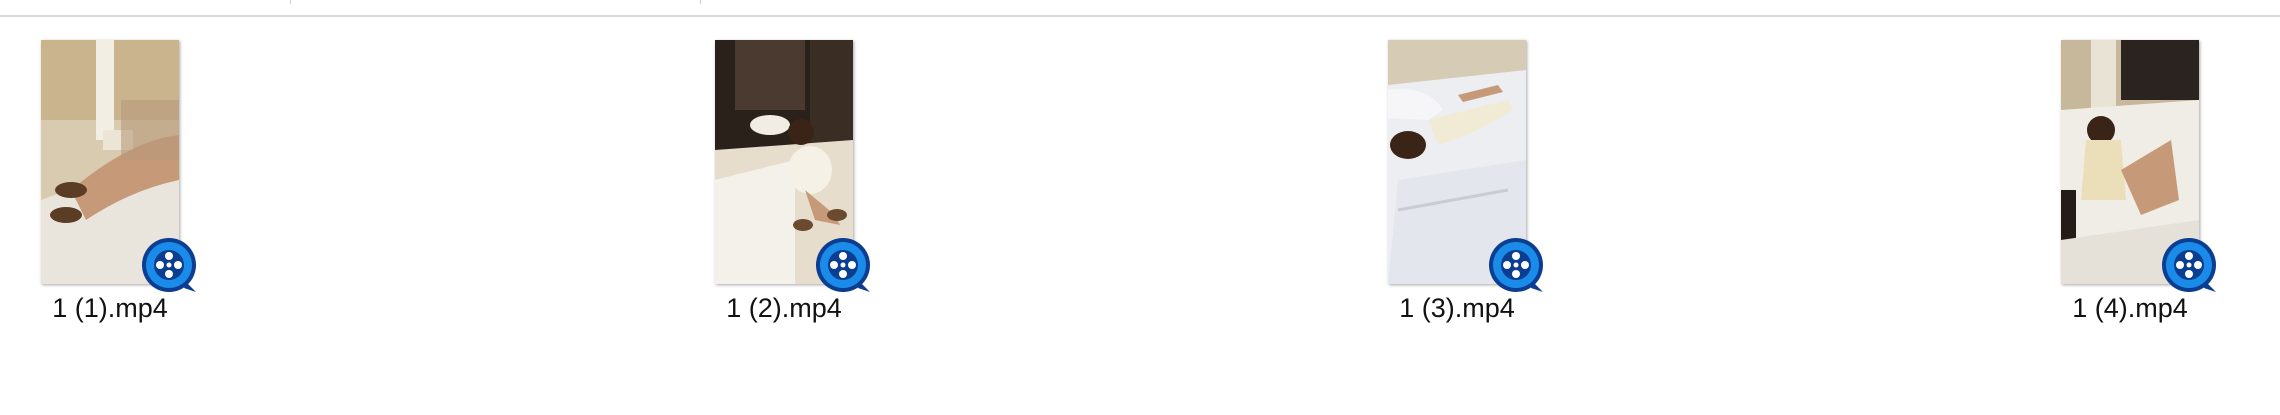  Describe the element at coordinates (2130, 190) in the screenshot. I see `file-item: 1 (4).mp4` at that location.